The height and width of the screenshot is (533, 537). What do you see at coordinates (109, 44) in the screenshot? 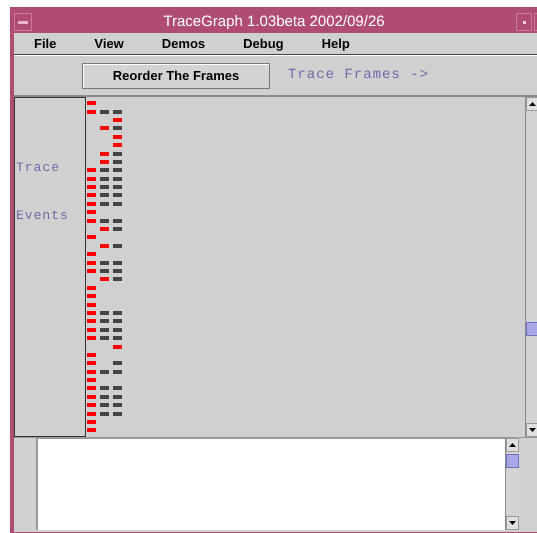
I see `menu-item: View` at bounding box center [109, 44].